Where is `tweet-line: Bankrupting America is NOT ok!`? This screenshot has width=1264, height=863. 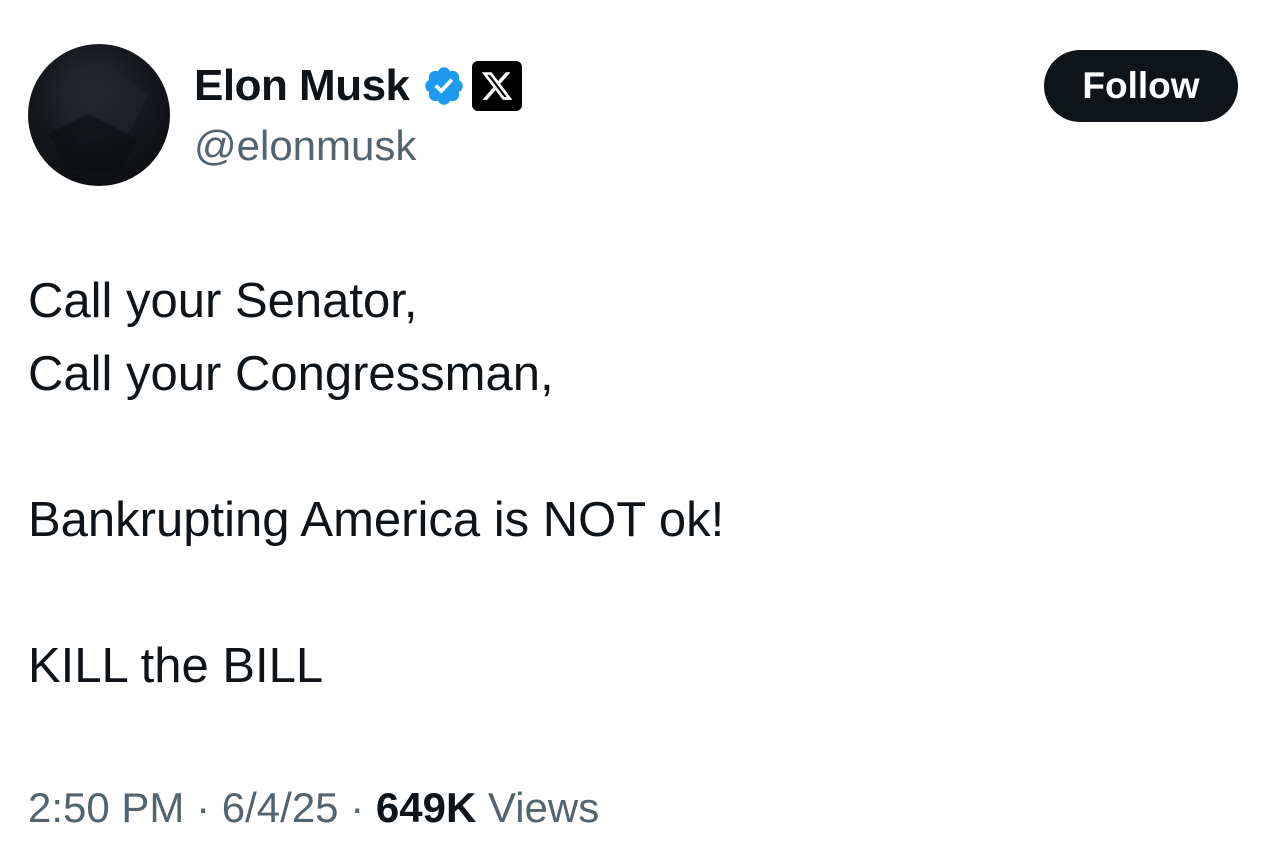
tweet-line: Bankrupting America is NOT ok! is located at coordinates (376, 520).